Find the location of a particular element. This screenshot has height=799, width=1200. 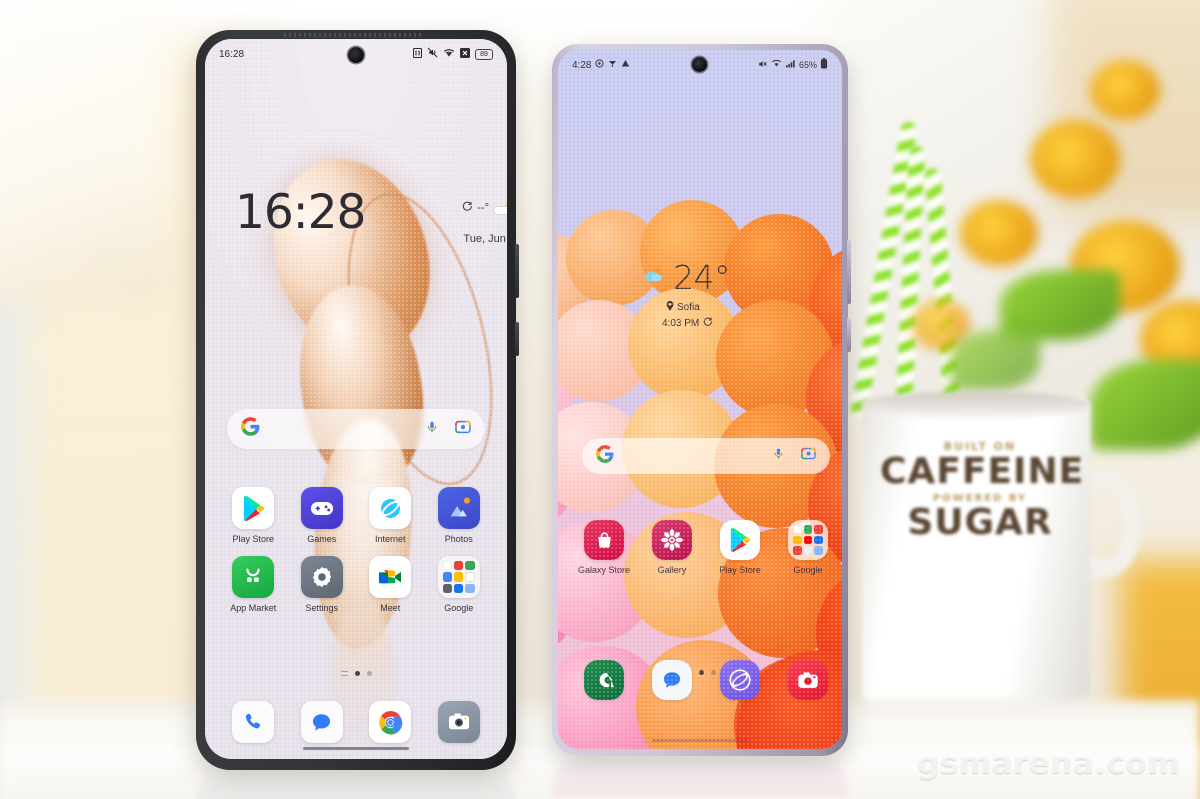

mug-line-2: CAFFEINE is located at coordinates (982, 471).